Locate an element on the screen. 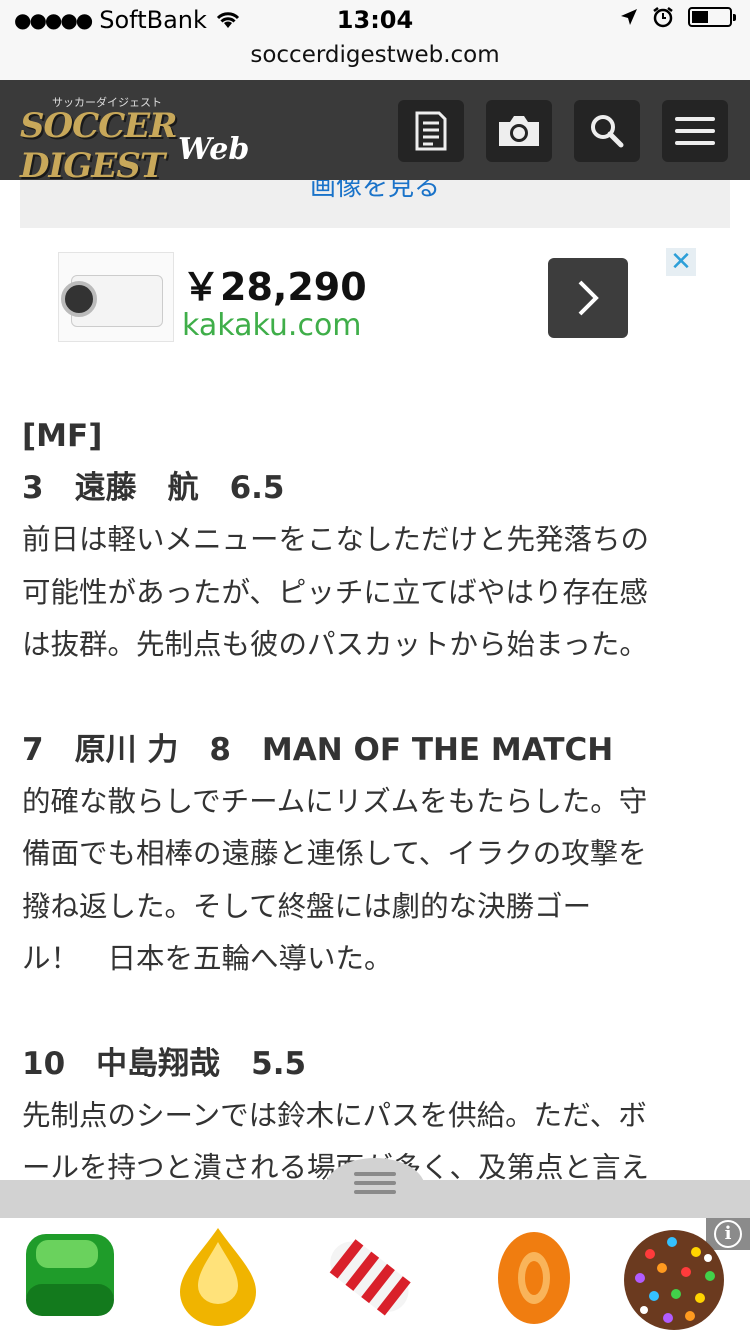 Image resolution: width=750 pixels, height=1334 pixels. chevron-right-icon is located at coordinates (588, 298).